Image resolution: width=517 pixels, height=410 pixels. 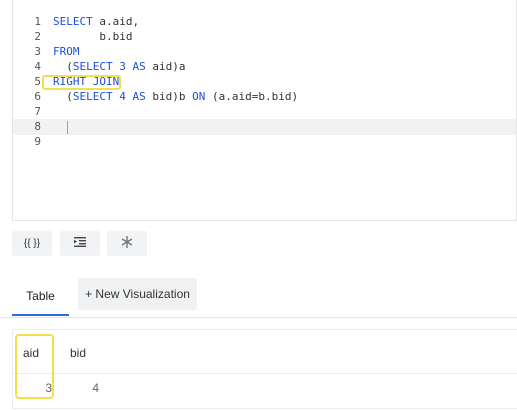 I want to click on code-line: (SELECT 4 AS bid)b ON (a.aid=b.bid), so click(x=284, y=96).